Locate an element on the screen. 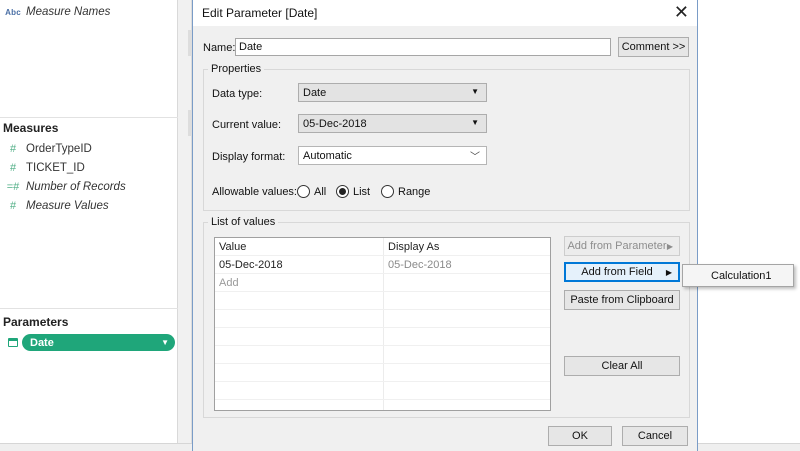  add-from-parameter-label: Add from Parameter is located at coordinates (617, 246).